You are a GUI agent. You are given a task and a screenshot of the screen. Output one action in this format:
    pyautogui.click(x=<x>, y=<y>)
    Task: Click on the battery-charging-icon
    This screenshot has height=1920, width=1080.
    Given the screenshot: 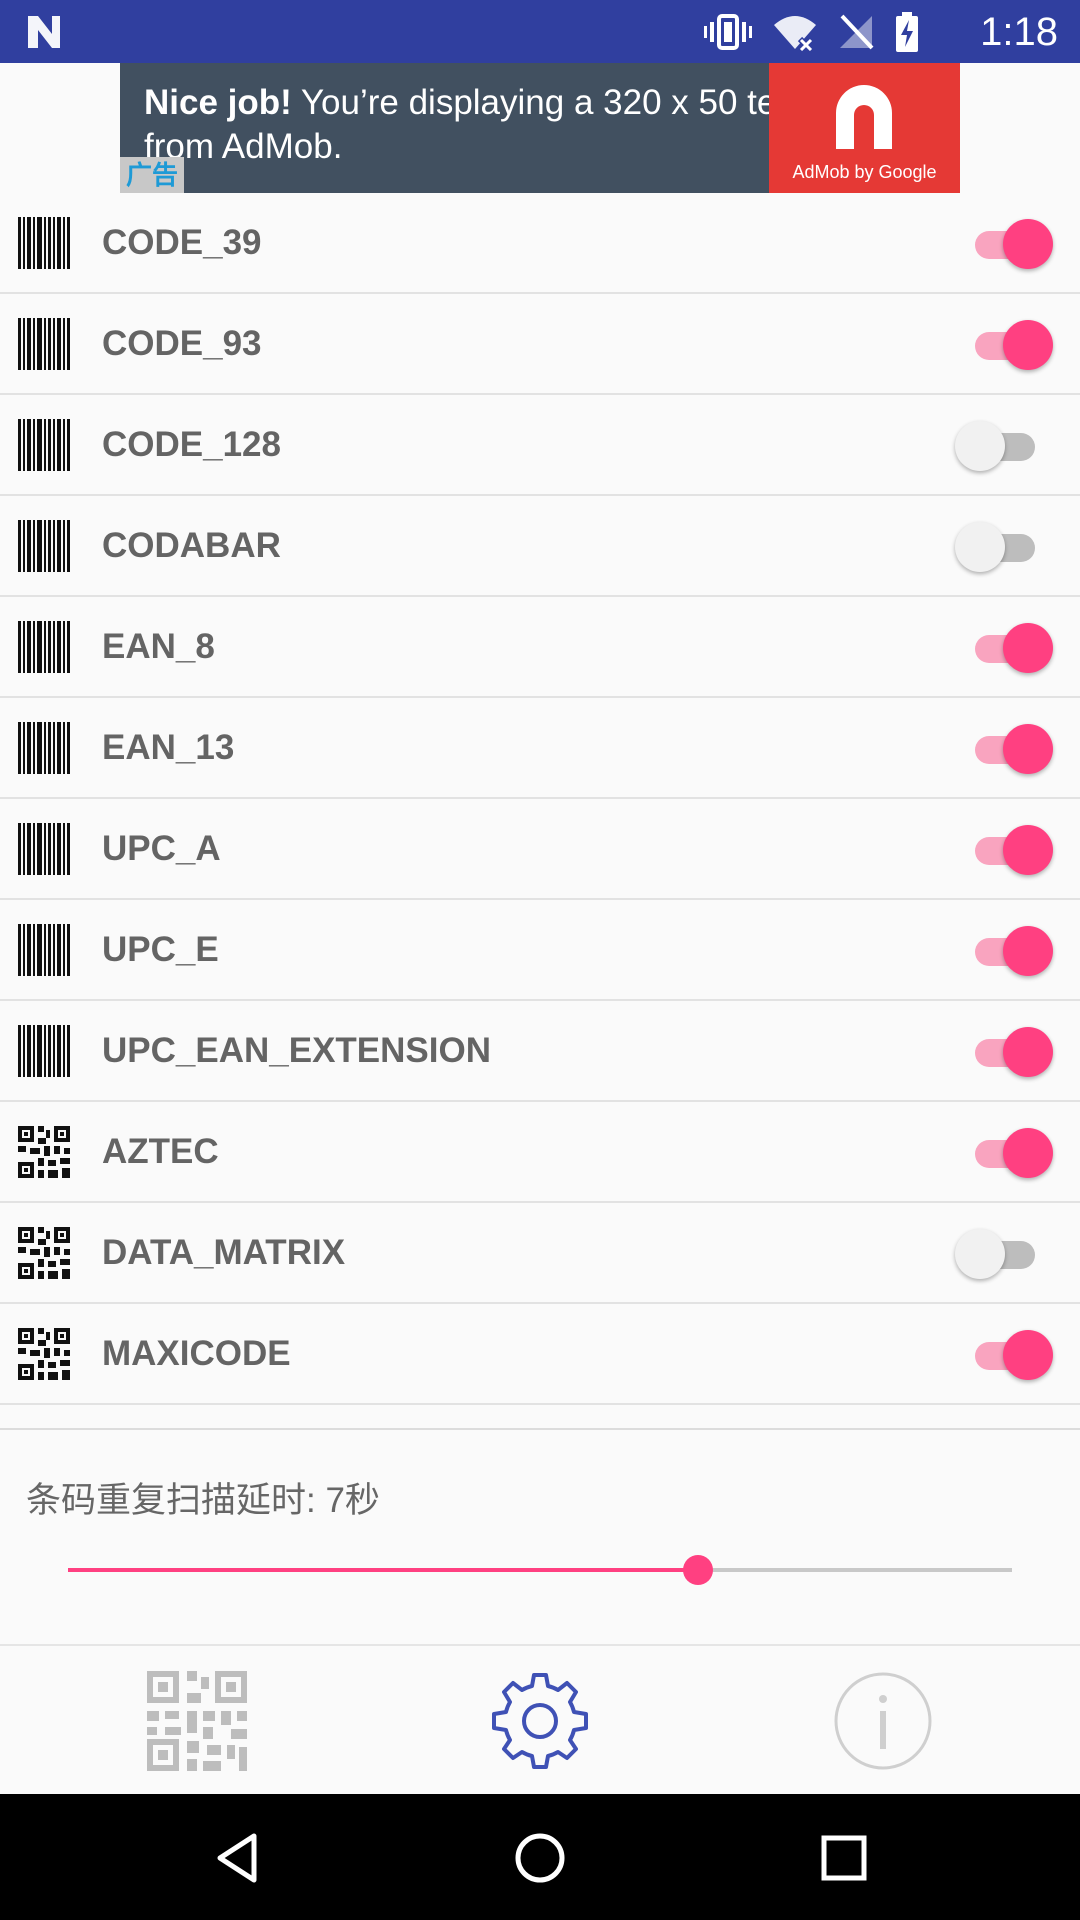 What is the action you would take?
    pyautogui.click(x=907, y=32)
    